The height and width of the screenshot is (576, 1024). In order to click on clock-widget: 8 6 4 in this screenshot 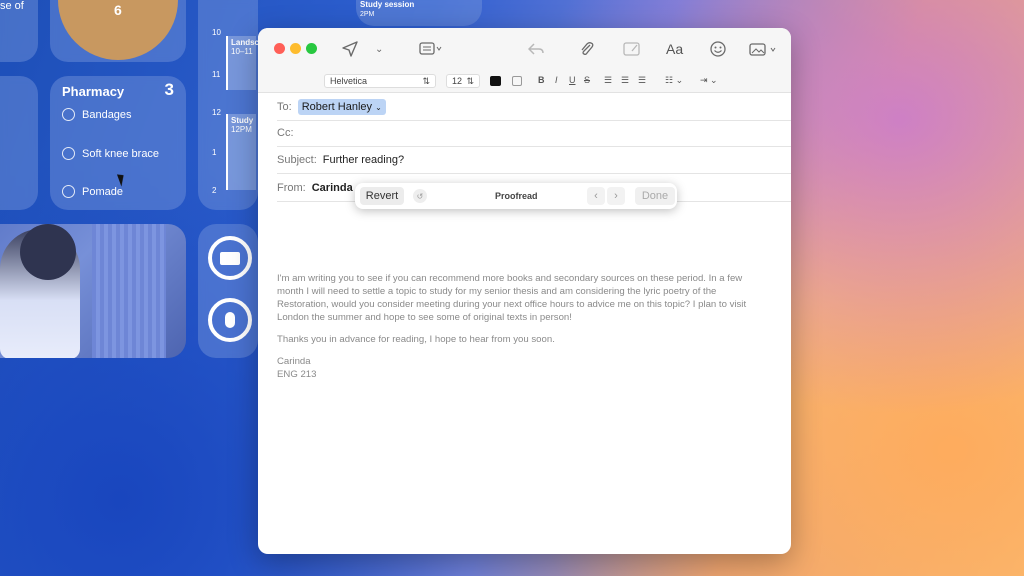, I will do `click(118, 31)`.